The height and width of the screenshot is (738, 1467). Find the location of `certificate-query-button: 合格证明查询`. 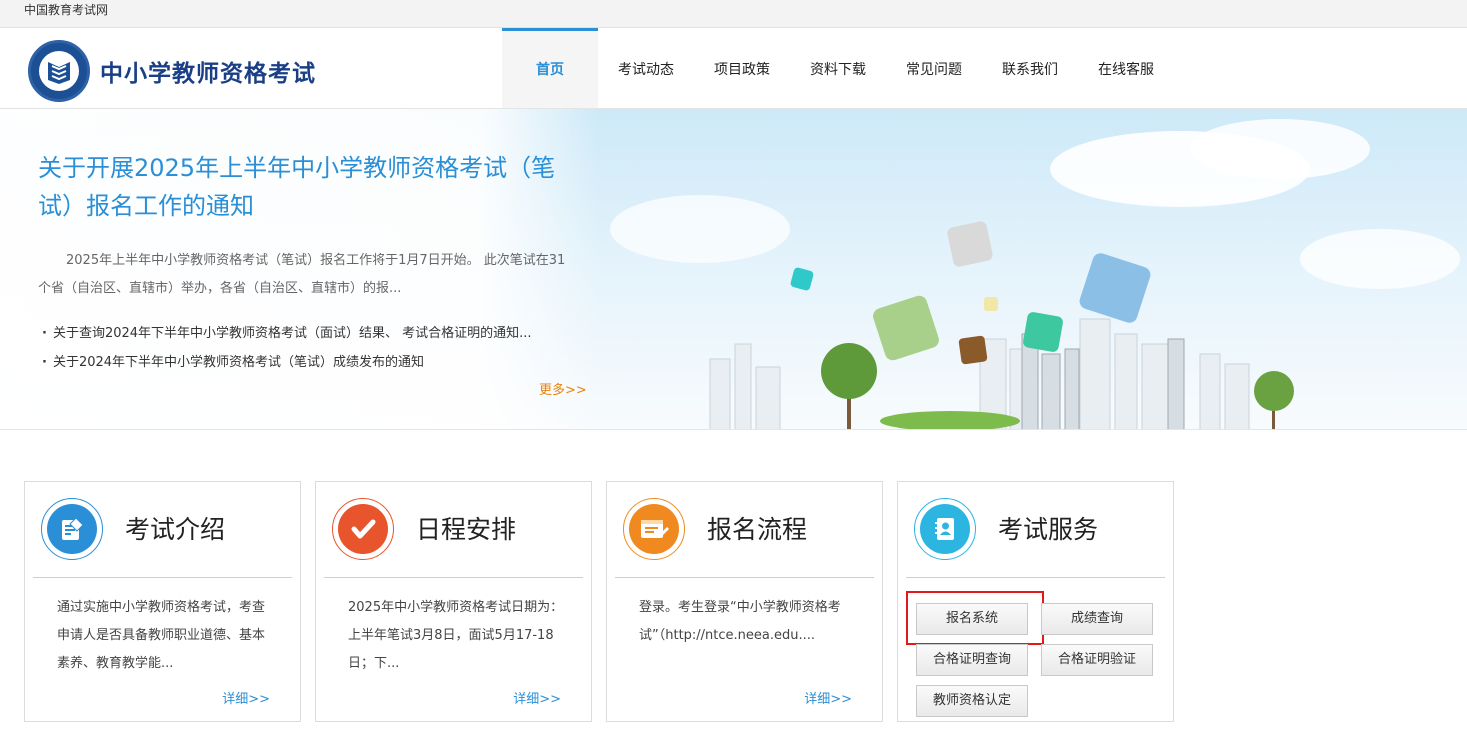

certificate-query-button: 合格证明查询 is located at coordinates (972, 660).